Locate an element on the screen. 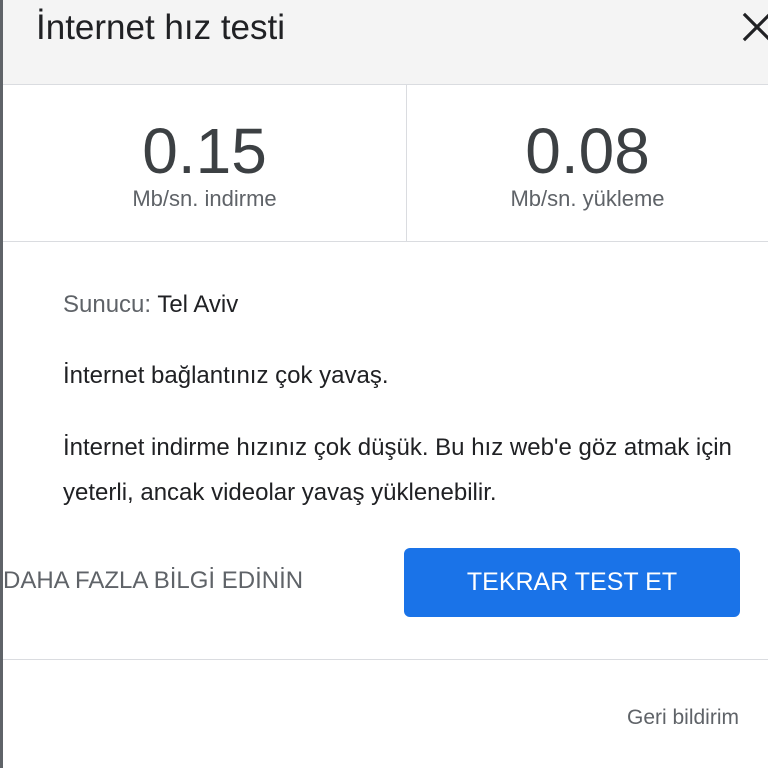 This screenshot has width=768, height=768. footer-divider is located at coordinates (385, 659).